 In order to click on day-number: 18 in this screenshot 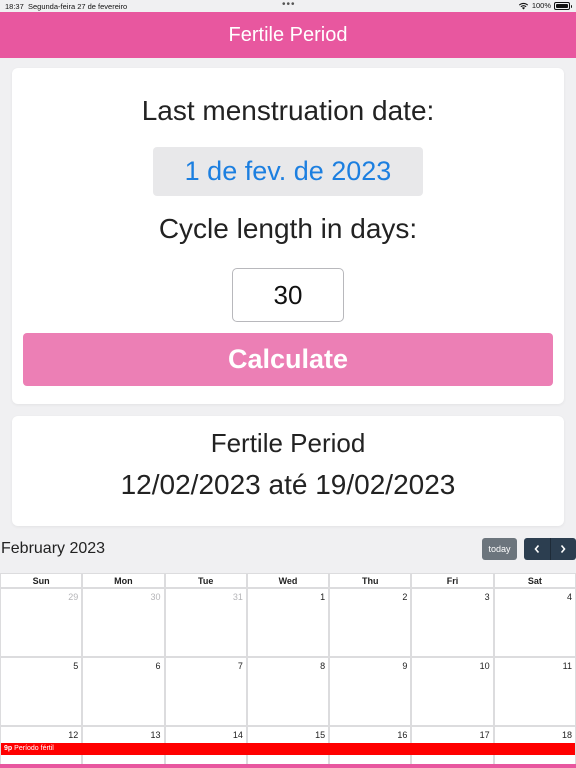, I will do `click(566, 735)`.